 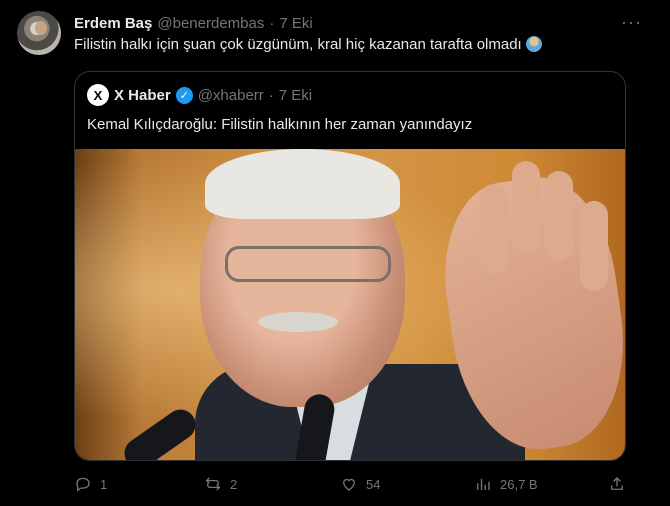 I want to click on x-haber-logo-icon: X, so click(x=98, y=95).